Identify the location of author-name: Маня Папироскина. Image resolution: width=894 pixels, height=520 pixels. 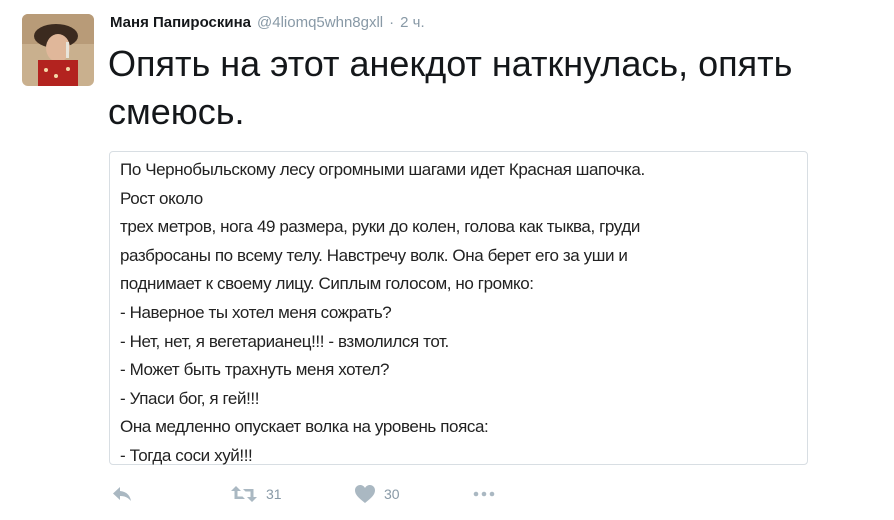
(180, 22).